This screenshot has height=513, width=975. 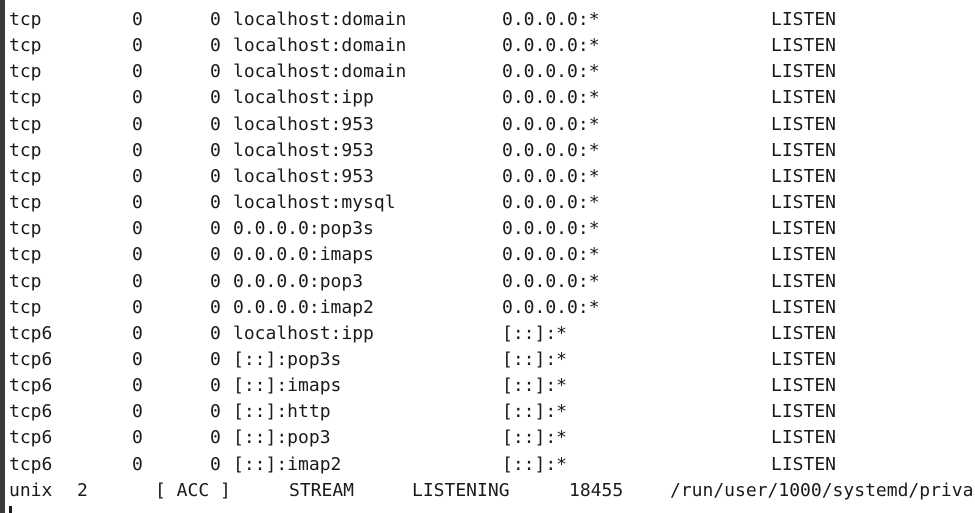 What do you see at coordinates (282, 412) in the screenshot?
I see `tcp-local-address: [::]:http` at bounding box center [282, 412].